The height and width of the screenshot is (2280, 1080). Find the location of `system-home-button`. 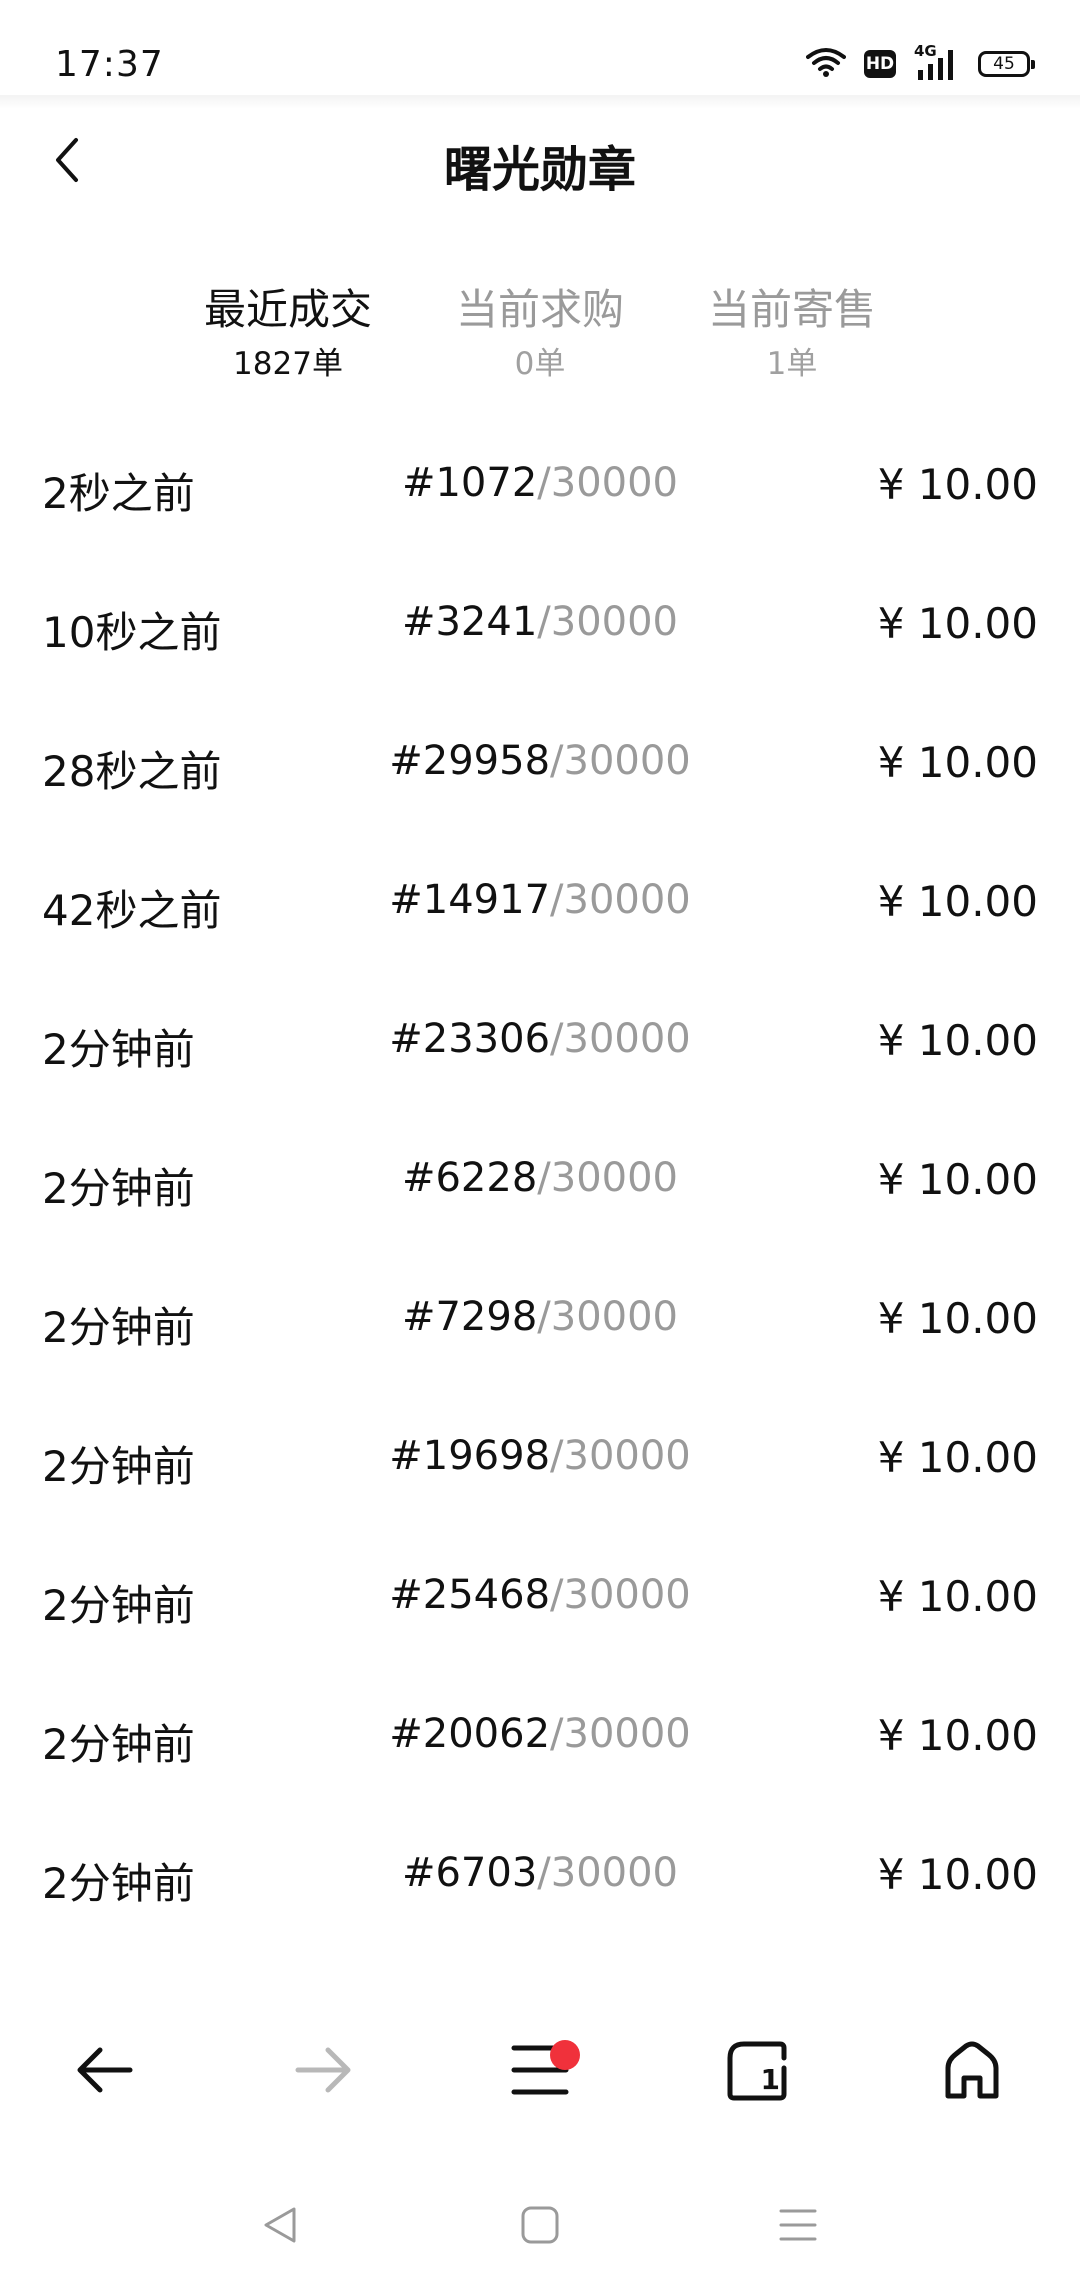

system-home-button is located at coordinates (540, 2225).